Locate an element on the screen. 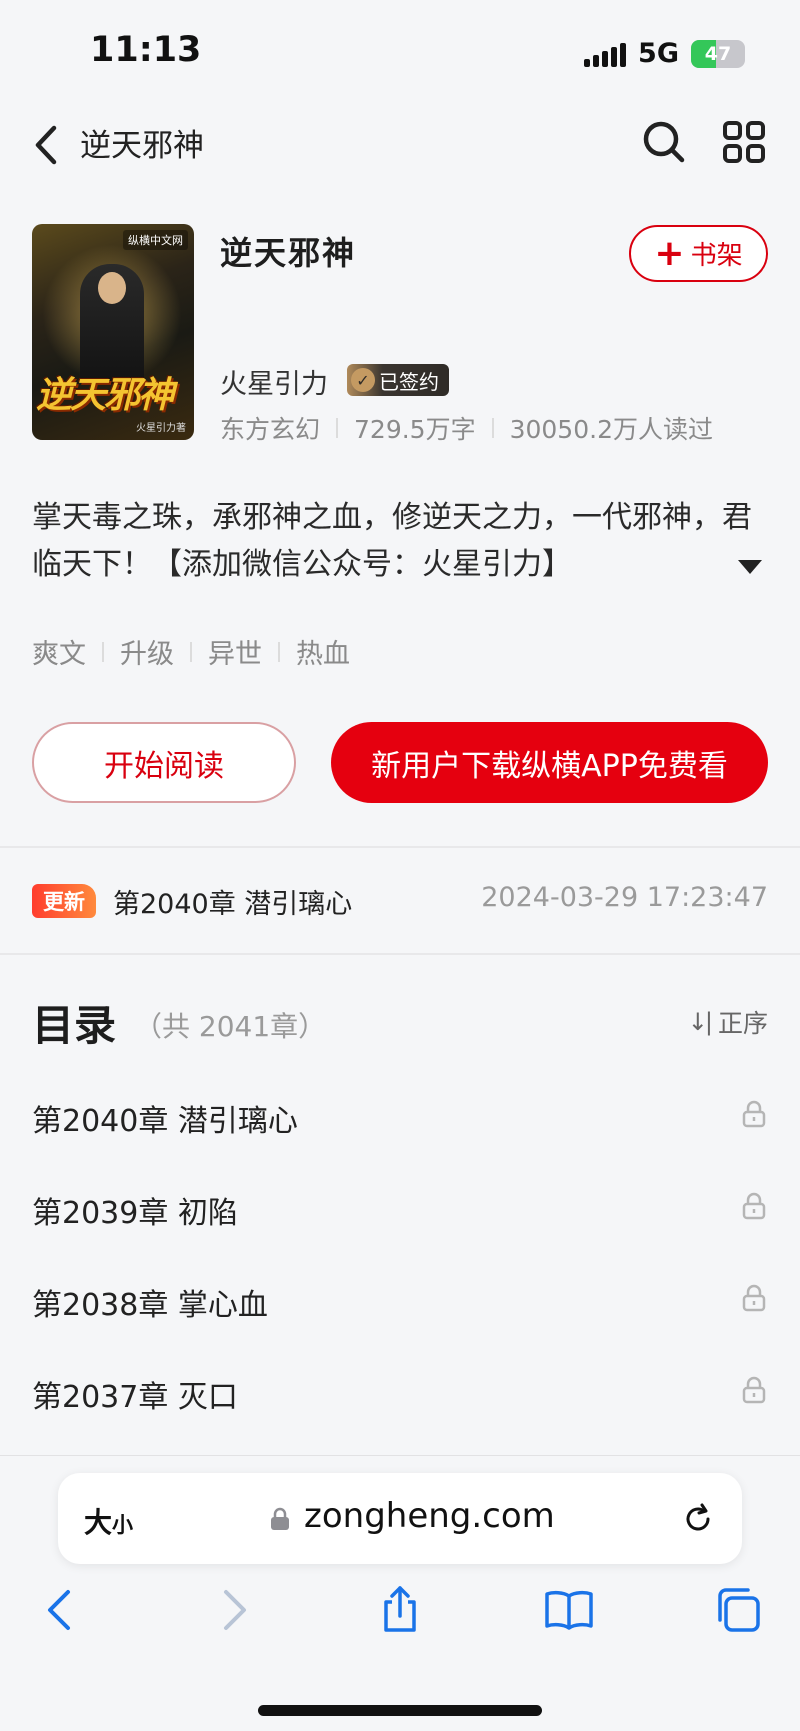 Image resolution: width=800 pixels, height=1731 pixels. browser-back-icon is located at coordinates (62, 1610).